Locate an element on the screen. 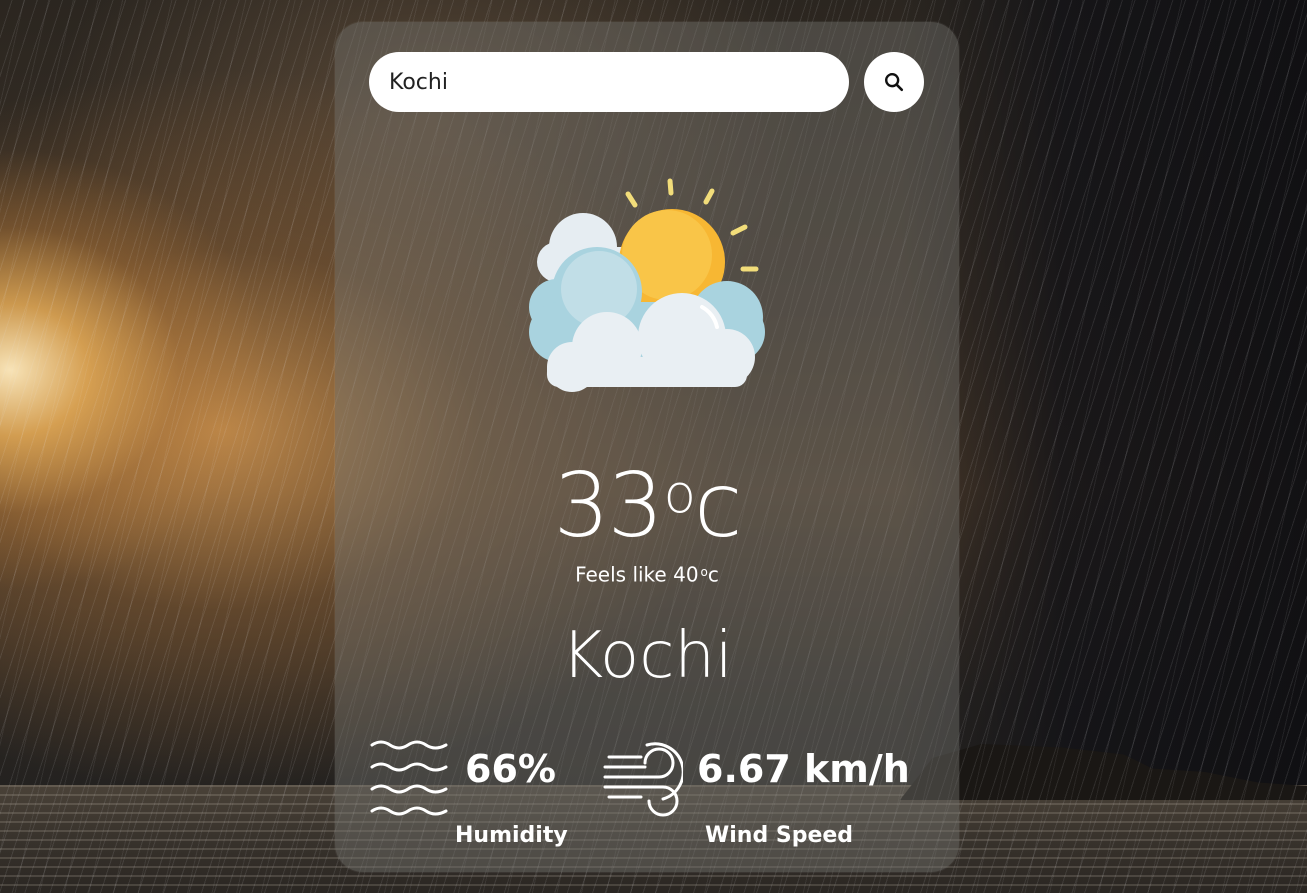 This screenshot has height=893, width=1307. humidity-value: 66% is located at coordinates (510, 769).